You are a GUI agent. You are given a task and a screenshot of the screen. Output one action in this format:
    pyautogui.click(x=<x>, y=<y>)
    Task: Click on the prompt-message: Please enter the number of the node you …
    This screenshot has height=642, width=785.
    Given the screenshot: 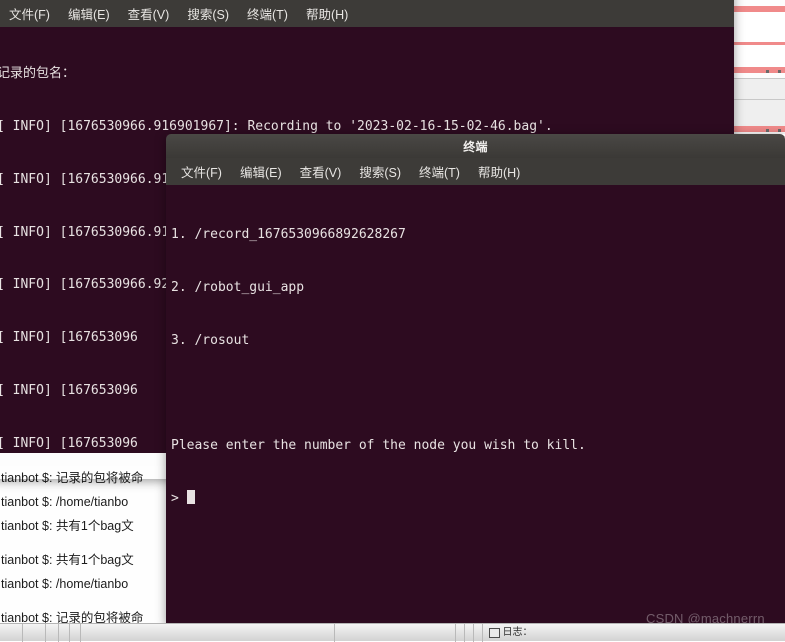 What is the action you would take?
    pyautogui.click(x=378, y=446)
    